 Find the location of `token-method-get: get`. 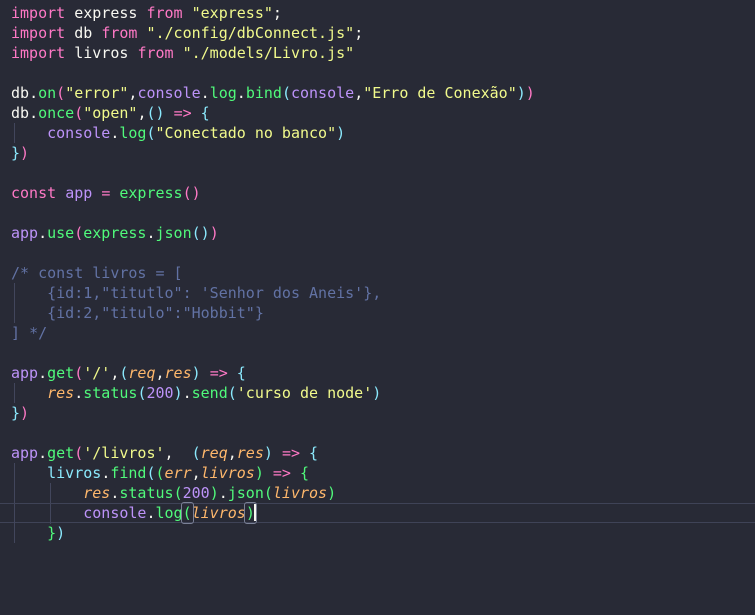

token-method-get: get is located at coordinates (61, 373).